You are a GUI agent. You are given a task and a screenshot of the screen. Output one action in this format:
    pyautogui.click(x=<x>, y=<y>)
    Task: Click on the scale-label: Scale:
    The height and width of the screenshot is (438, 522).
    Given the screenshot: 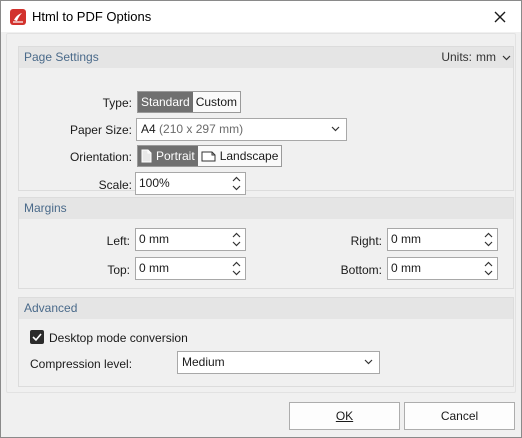 What is the action you would take?
    pyautogui.click(x=115, y=185)
    